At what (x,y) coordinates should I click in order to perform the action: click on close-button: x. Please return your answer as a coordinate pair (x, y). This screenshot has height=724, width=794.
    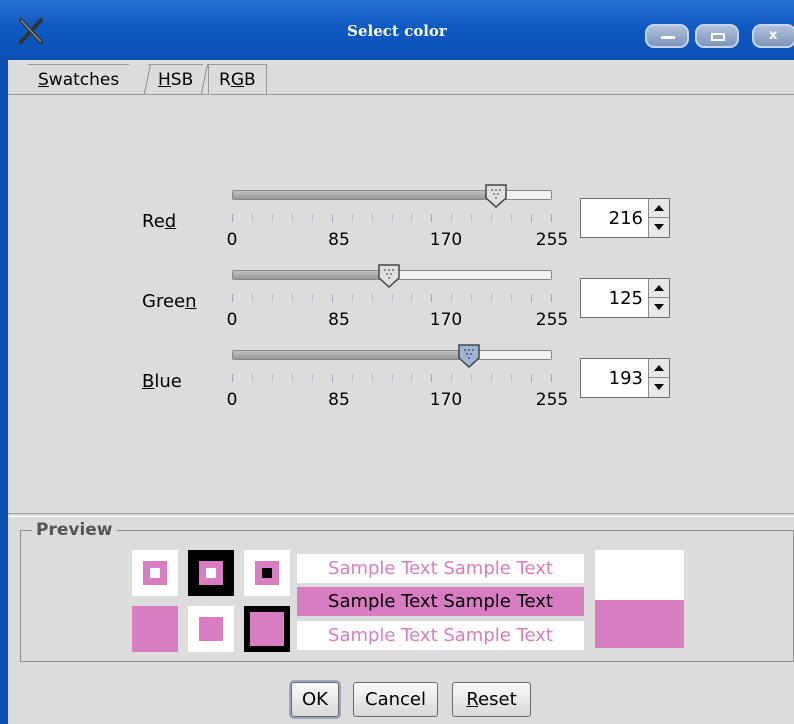
    Looking at the image, I should click on (773, 36).